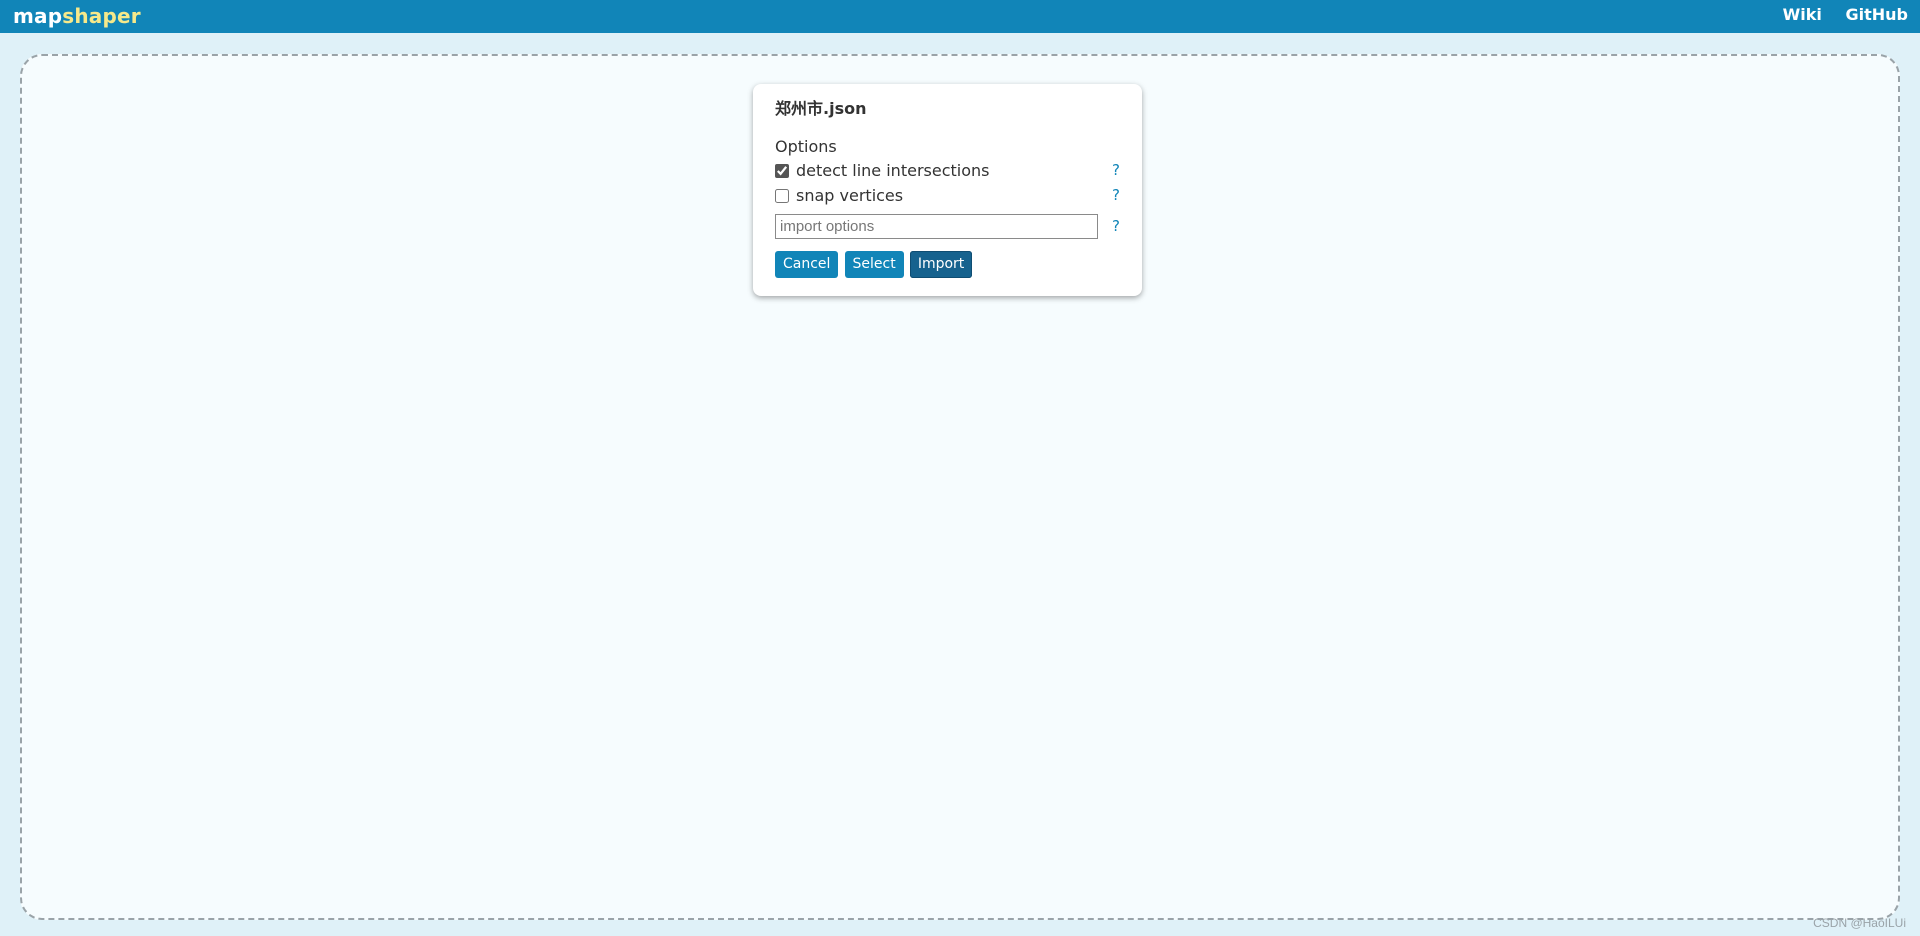  Describe the element at coordinates (1116, 195) in the screenshot. I see `snap-vertices-help-icon: ?` at that location.